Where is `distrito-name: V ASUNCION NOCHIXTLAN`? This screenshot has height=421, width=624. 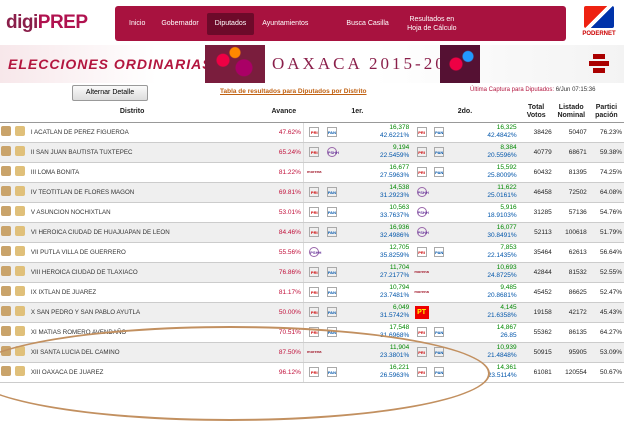 distrito-name: V ASUNCION NOCHIXTLAN is located at coordinates (146, 212).